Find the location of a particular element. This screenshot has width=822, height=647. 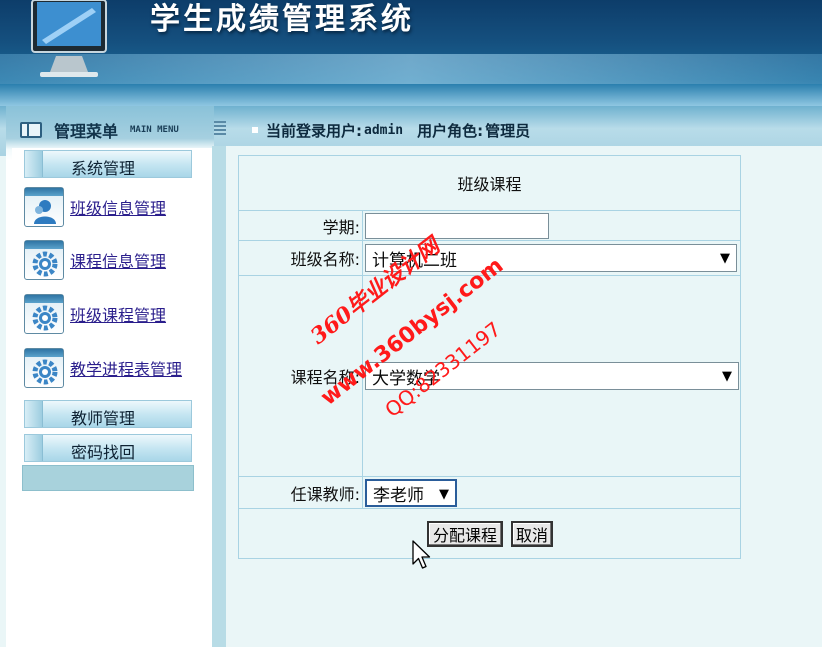

semester-label: 学期: is located at coordinates (301, 225).